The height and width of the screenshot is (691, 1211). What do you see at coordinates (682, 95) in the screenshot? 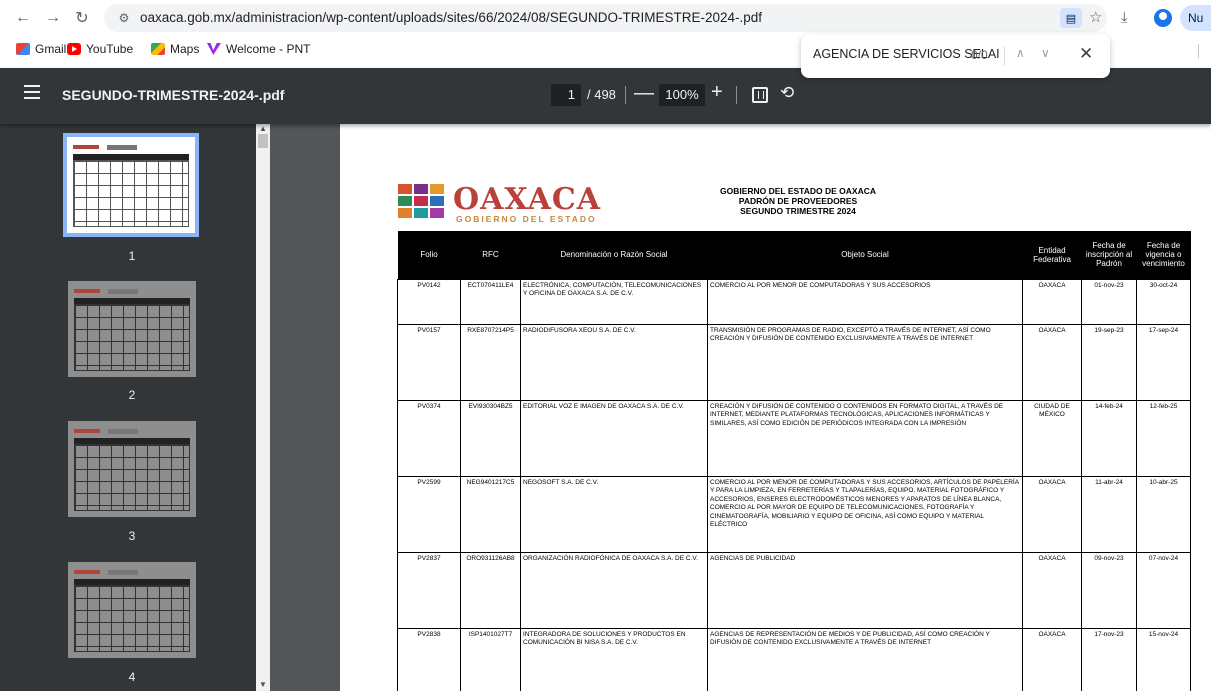
I see `zoom-input: 100%` at bounding box center [682, 95].